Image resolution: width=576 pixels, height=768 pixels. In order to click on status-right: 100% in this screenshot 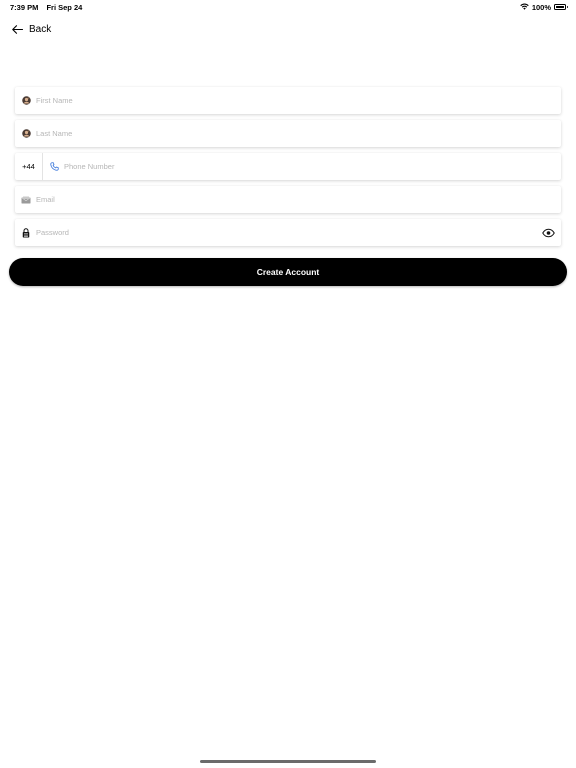, I will do `click(544, 7)`.